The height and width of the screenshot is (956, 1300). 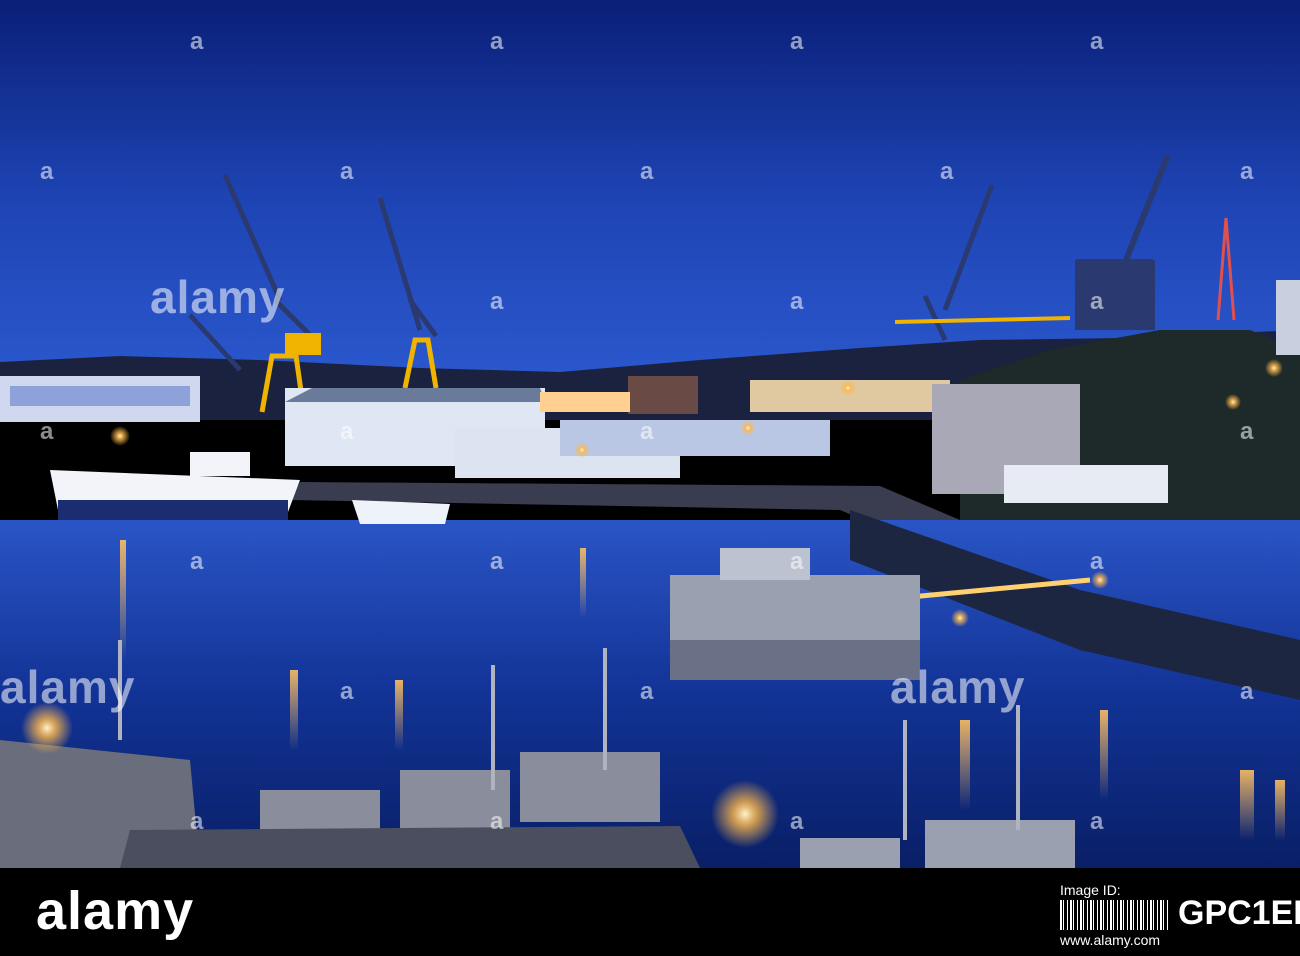 What do you see at coordinates (415, 395) in the screenshot?
I see `building-center-roof` at bounding box center [415, 395].